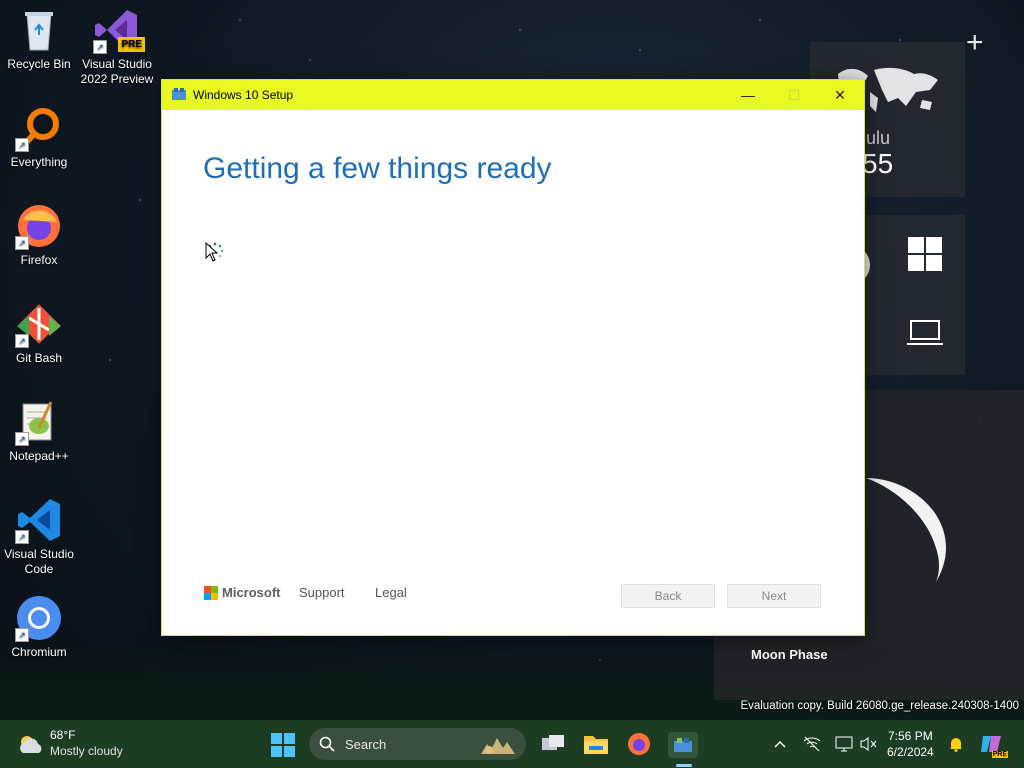 Image resolution: width=1024 pixels, height=768 pixels. I want to click on desktop-icon-label: Recycle Bin, so click(39, 64).